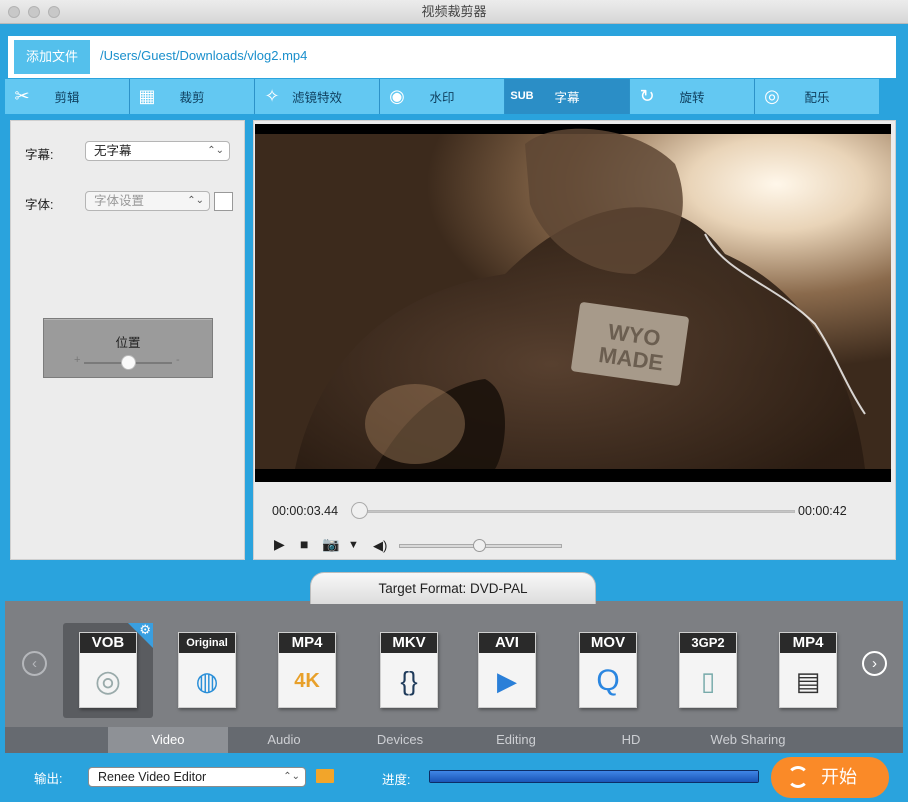  Describe the element at coordinates (279, 544) in the screenshot. I see `play-icon: ▶` at that location.